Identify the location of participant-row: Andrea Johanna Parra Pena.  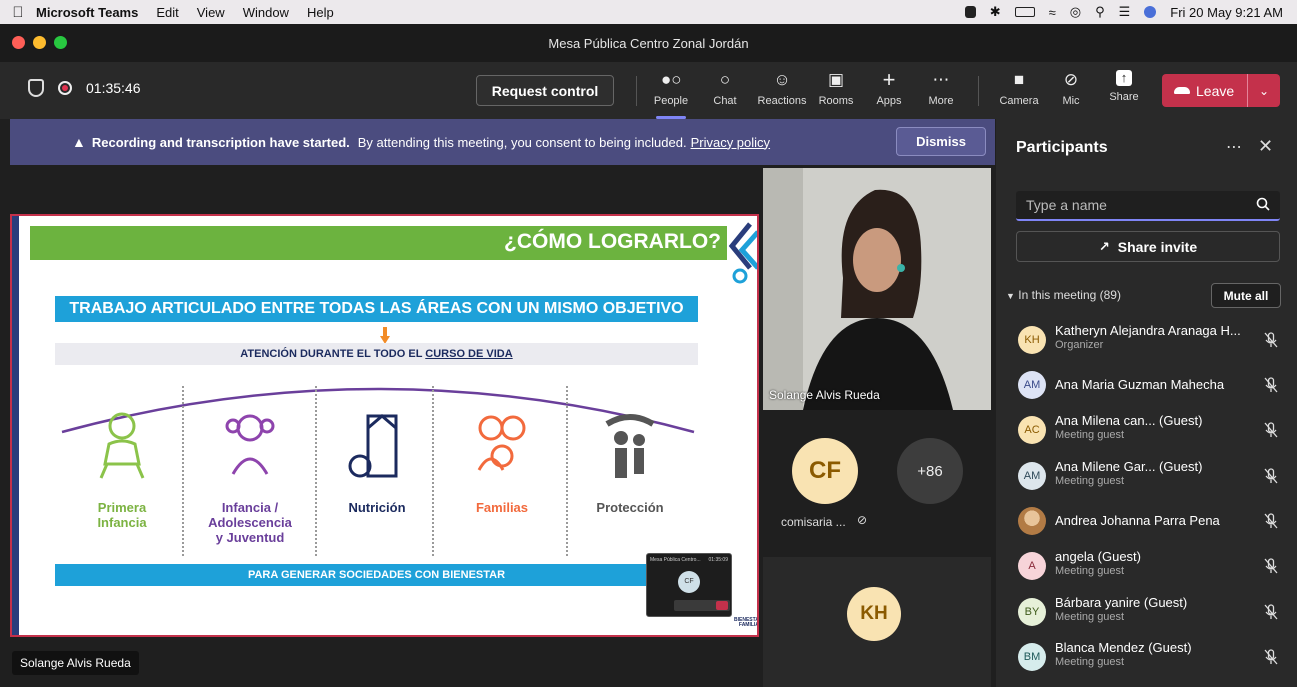
(1146, 521).